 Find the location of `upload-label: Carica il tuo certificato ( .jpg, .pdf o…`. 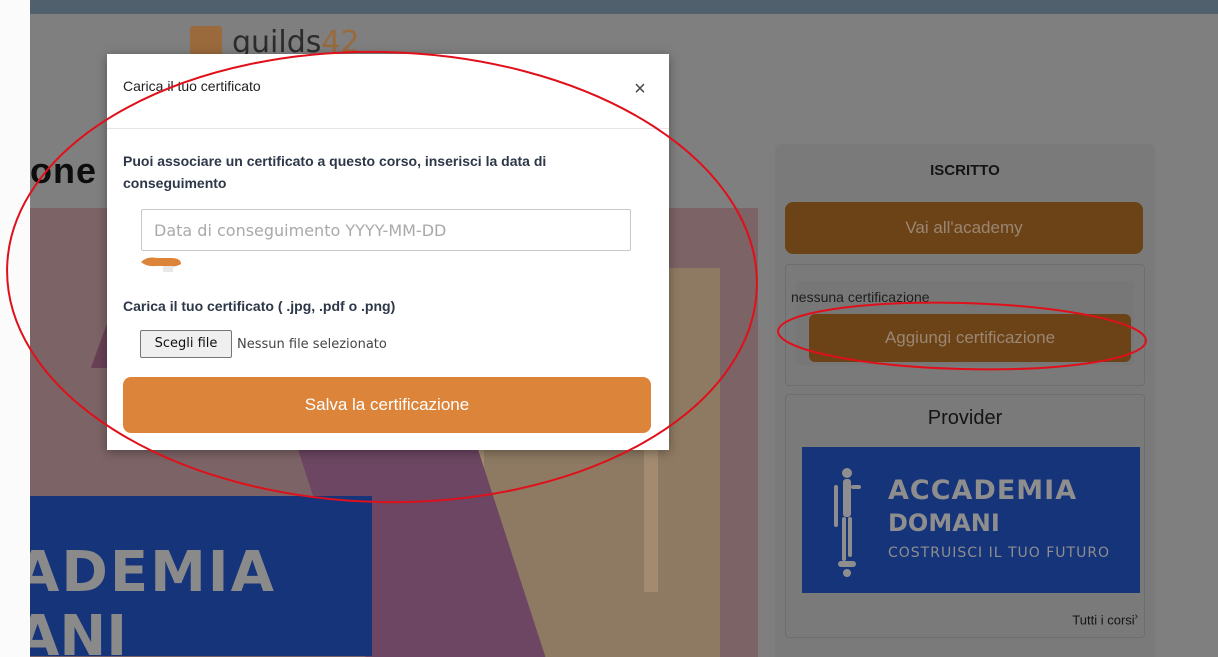

upload-label: Carica il tuo certificato ( .jpg, .pdf o… is located at coordinates (259, 306).